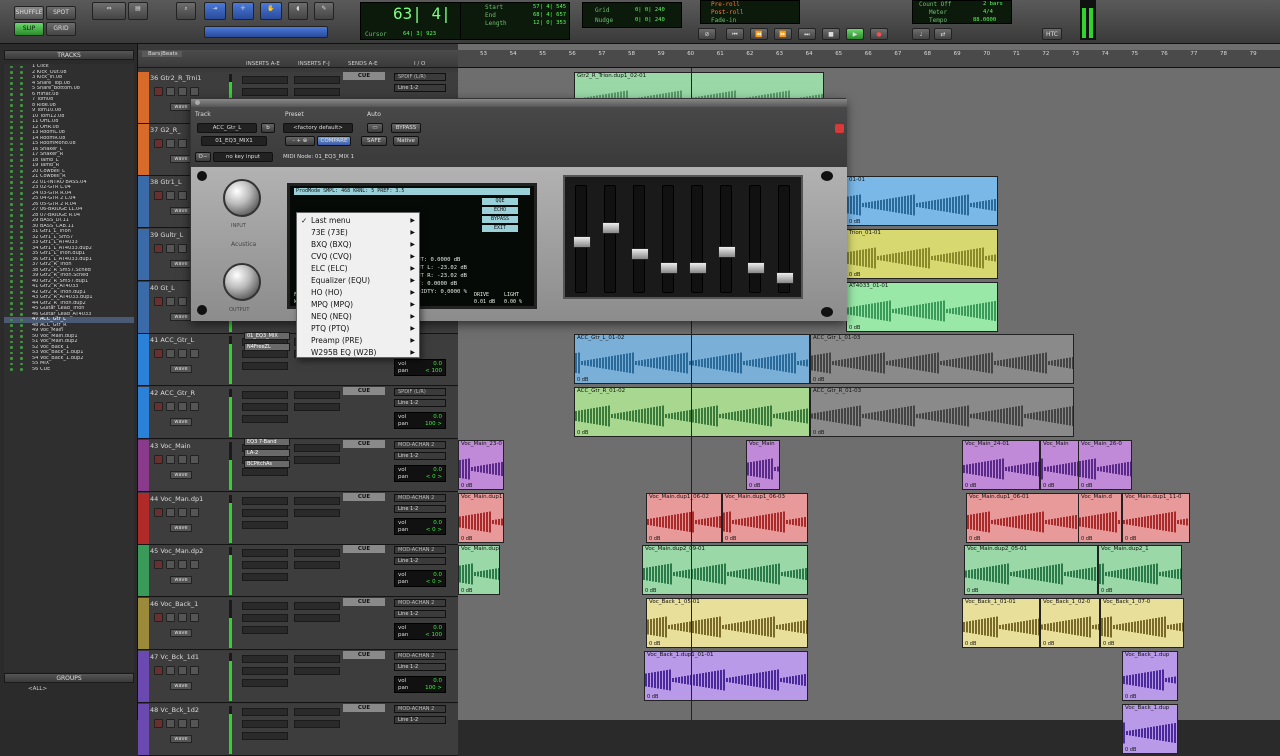 The width and height of the screenshot is (1280, 756). Describe the element at coordinates (519, 103) in the screenshot. I see `plugin-titlebar` at that location.